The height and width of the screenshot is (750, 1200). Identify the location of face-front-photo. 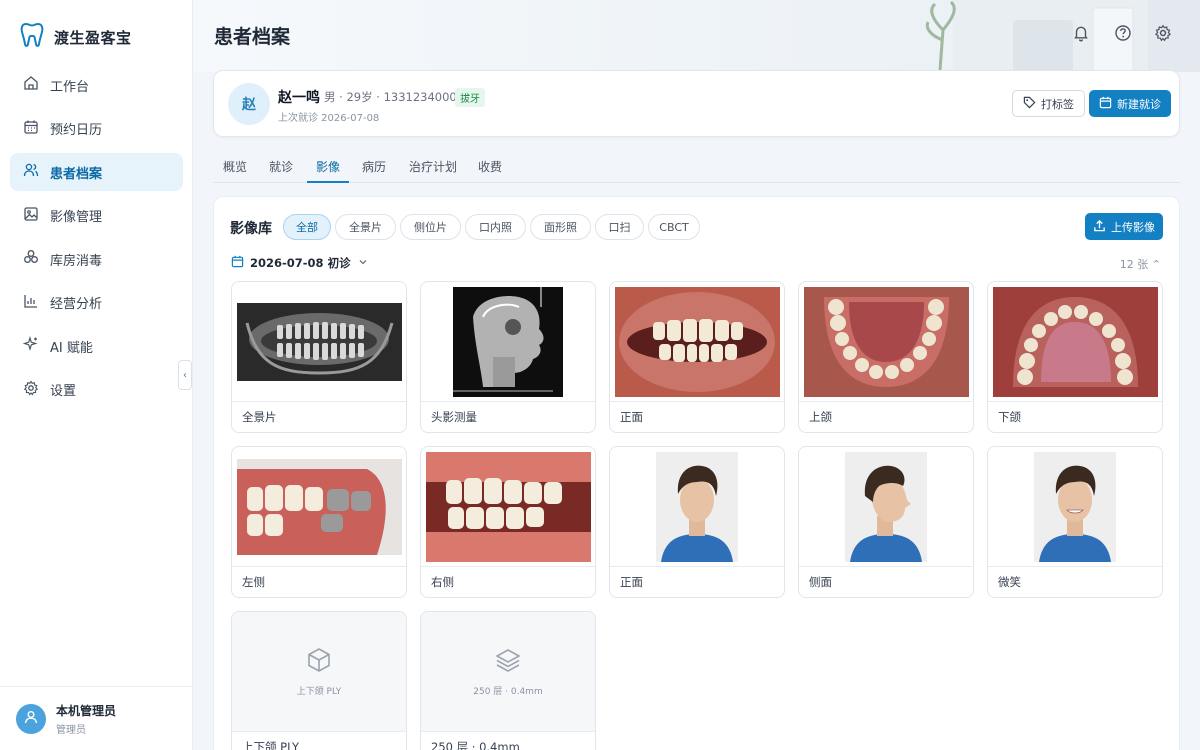
(697, 507).